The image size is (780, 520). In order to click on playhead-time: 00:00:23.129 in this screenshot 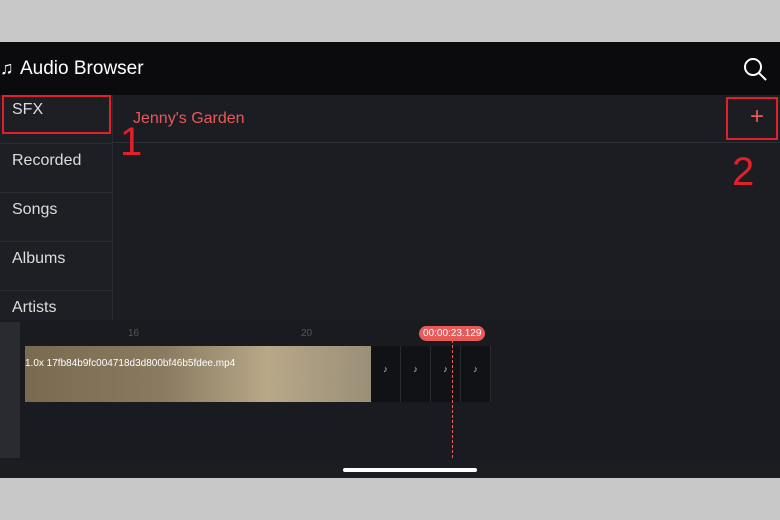, I will do `click(452, 333)`.